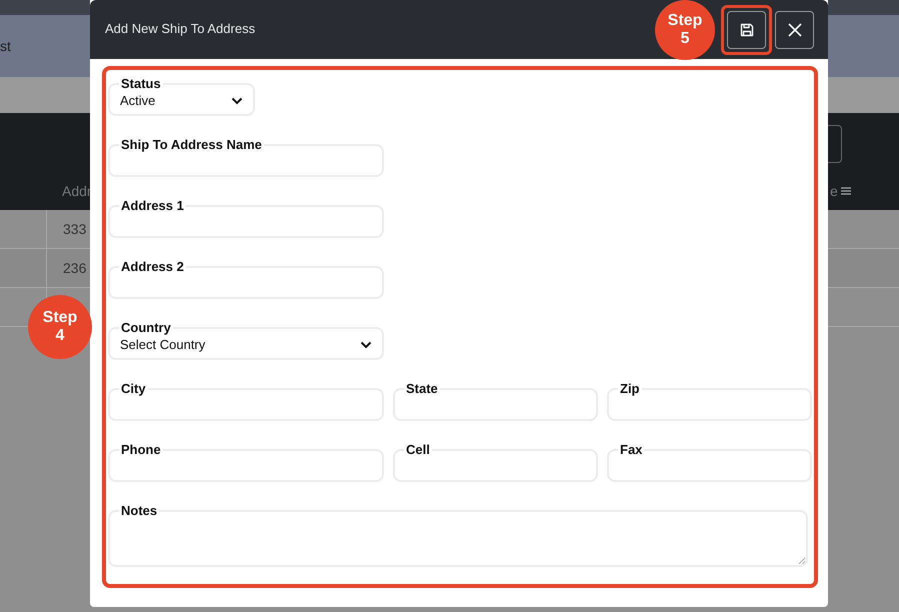  What do you see at coordinates (631, 449) in the screenshot?
I see `field-label: Fax` at bounding box center [631, 449].